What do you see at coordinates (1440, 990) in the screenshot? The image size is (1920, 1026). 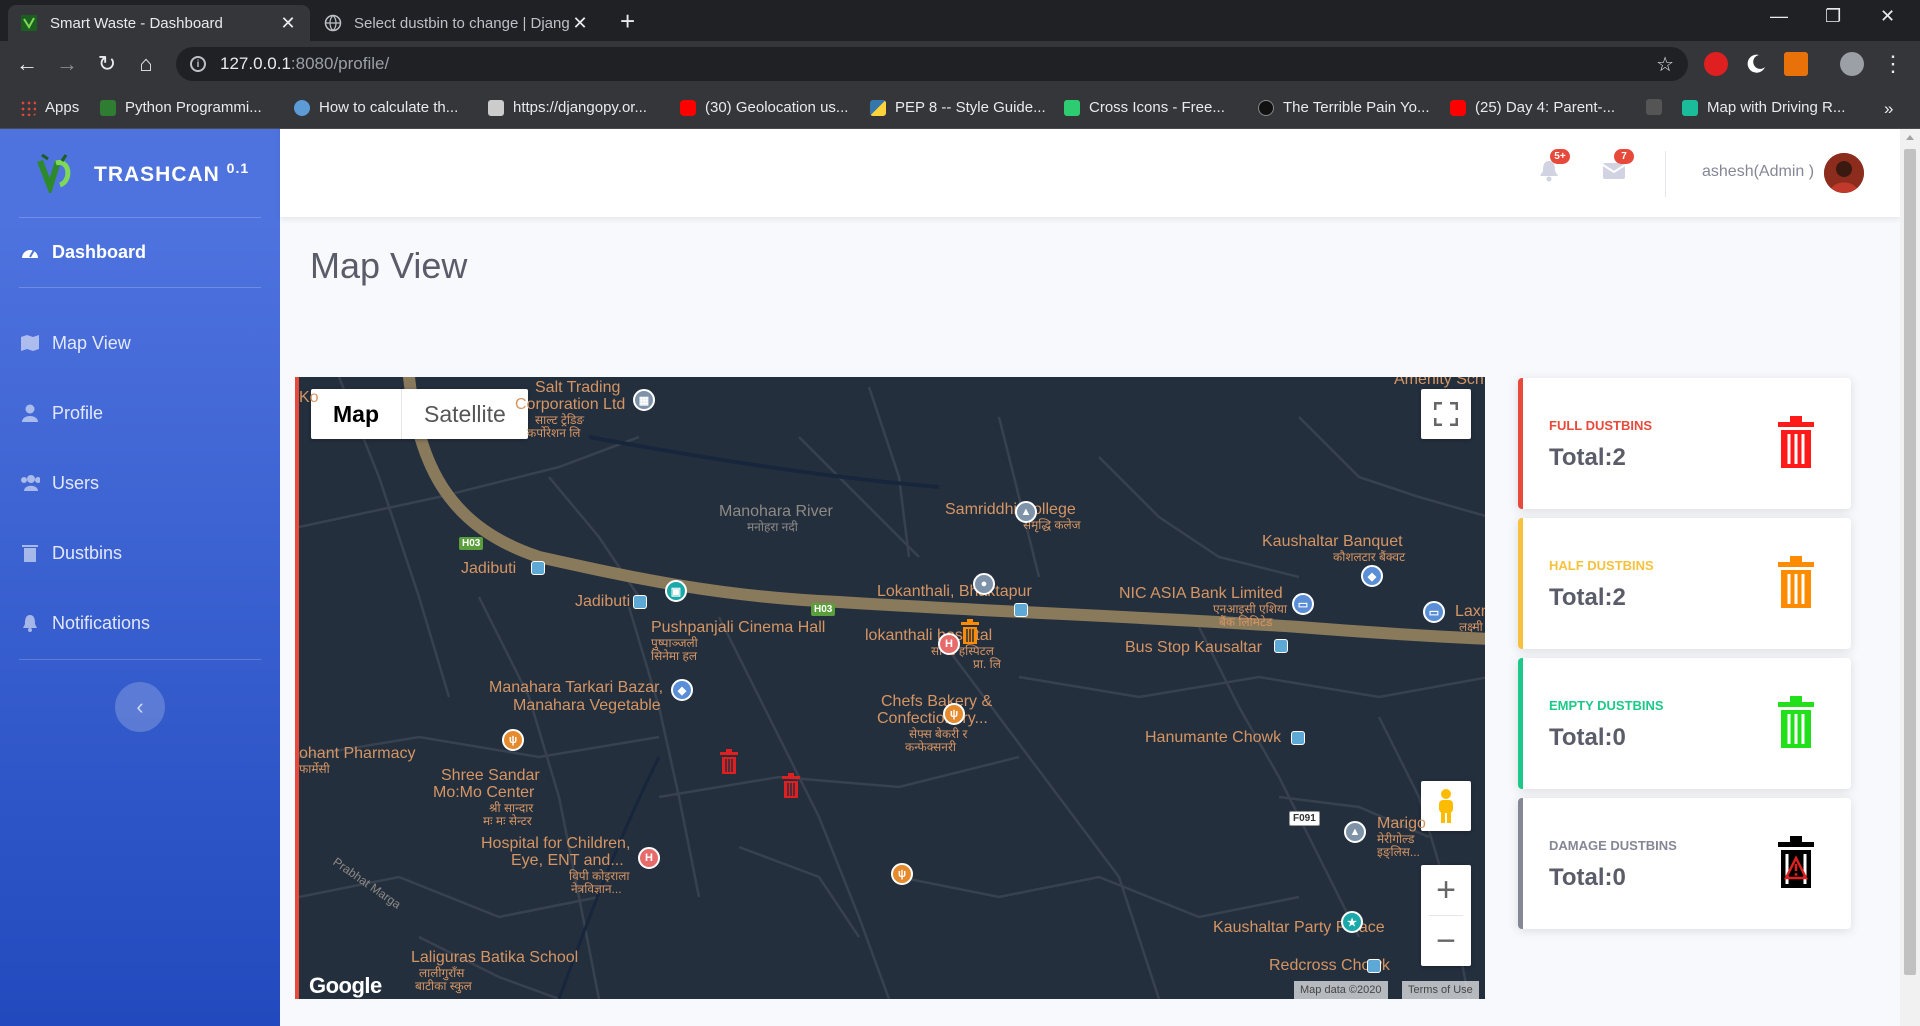 I see `terms-of-use-link: Terms of Use` at bounding box center [1440, 990].